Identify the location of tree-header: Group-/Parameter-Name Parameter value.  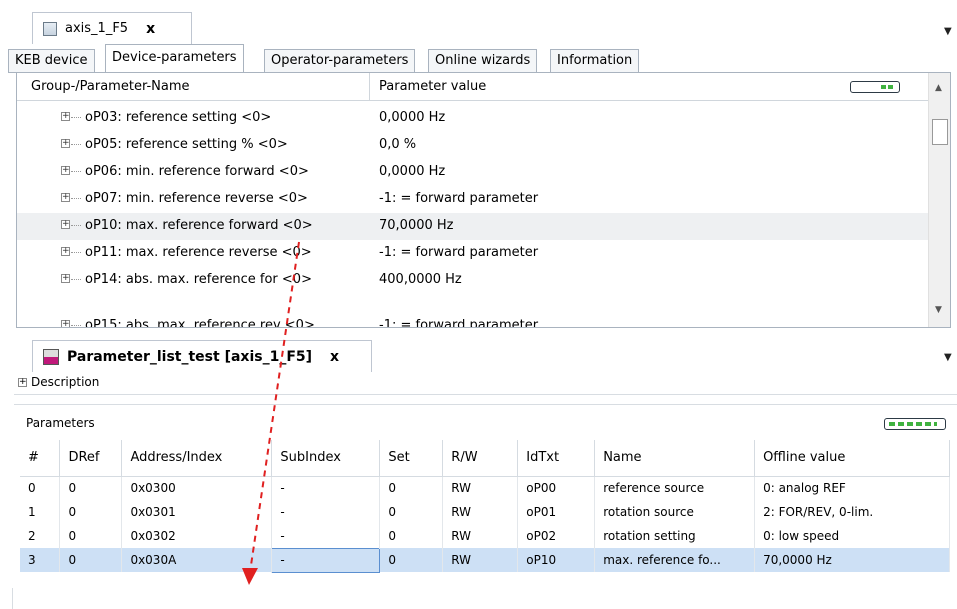
(473, 87).